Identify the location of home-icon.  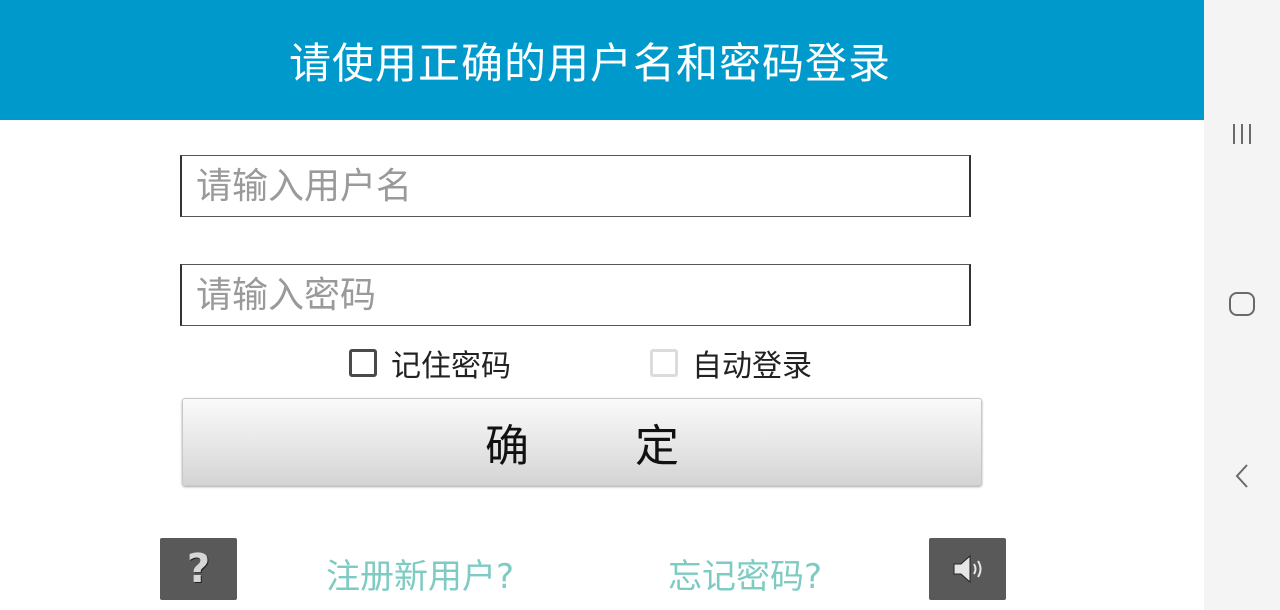
(1242, 304).